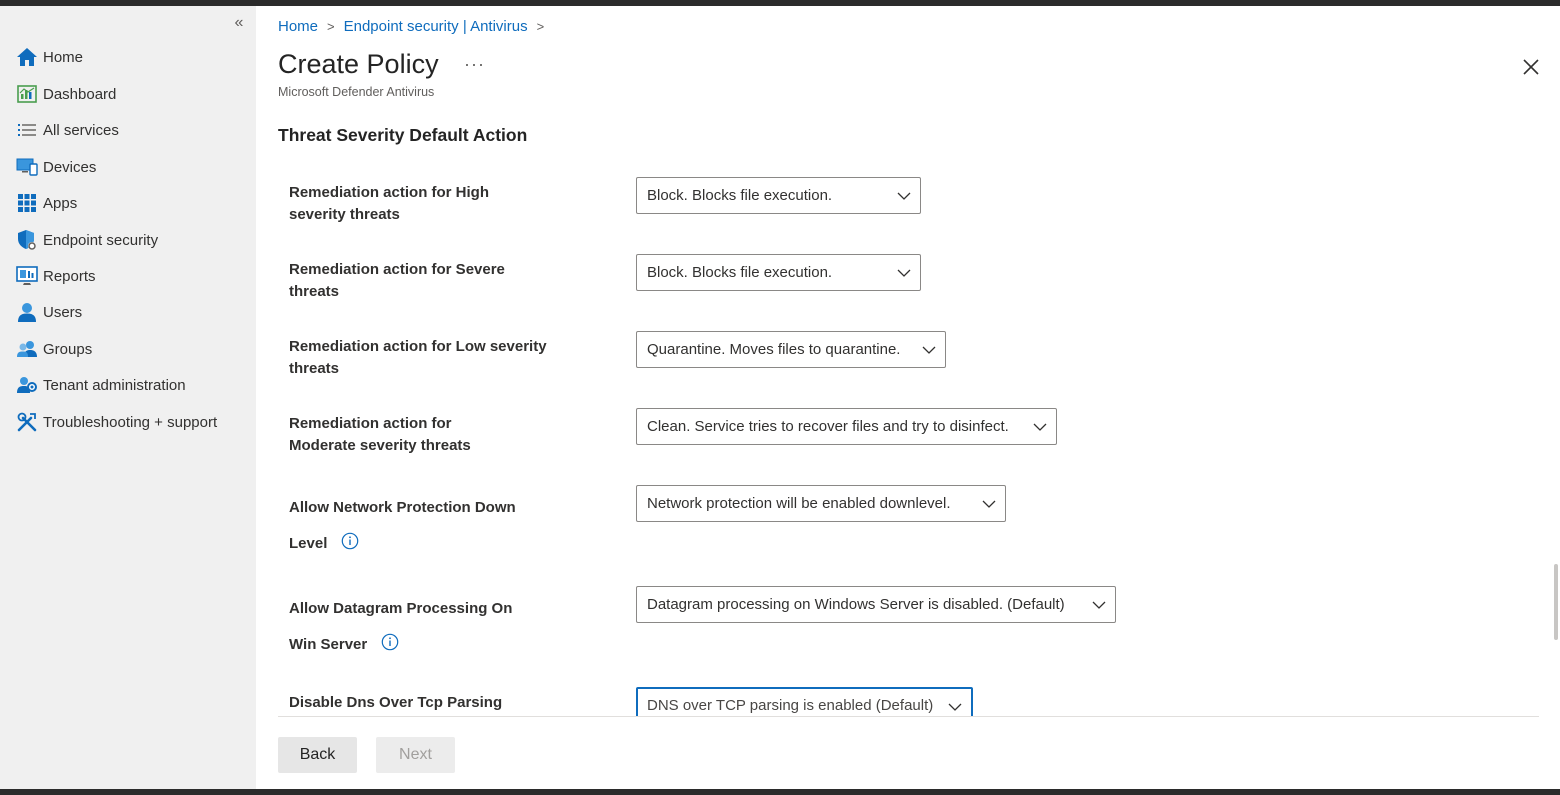 This screenshot has height=795, width=1560. What do you see at coordinates (69, 276) in the screenshot?
I see `sidebar-item-label: Reports` at bounding box center [69, 276].